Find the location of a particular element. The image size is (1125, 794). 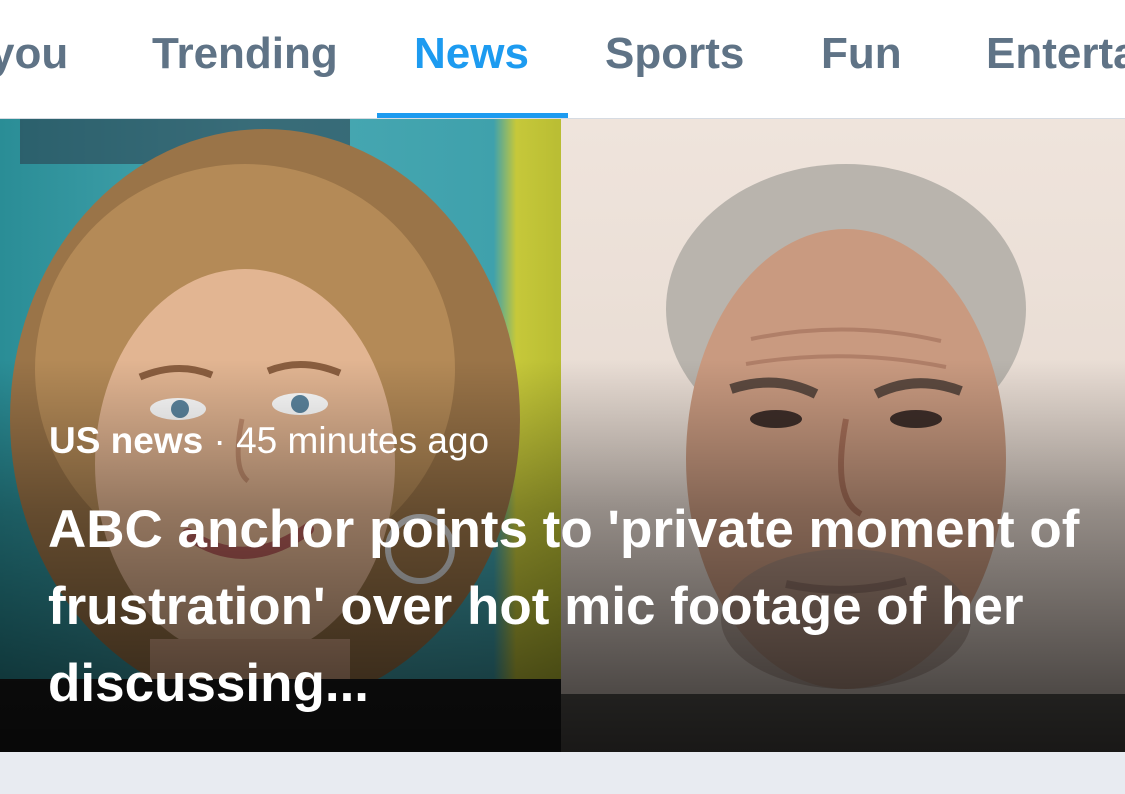

tab-trending: Trending is located at coordinates (245, 54).